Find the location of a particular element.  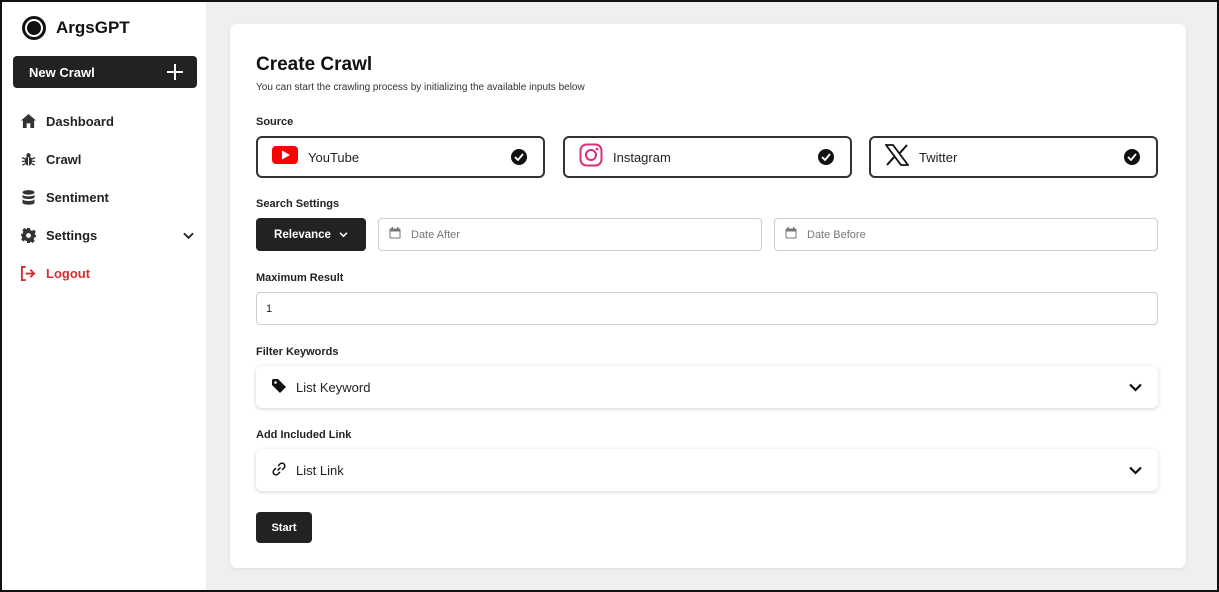

source-instagram: Instagram is located at coordinates (707, 157).